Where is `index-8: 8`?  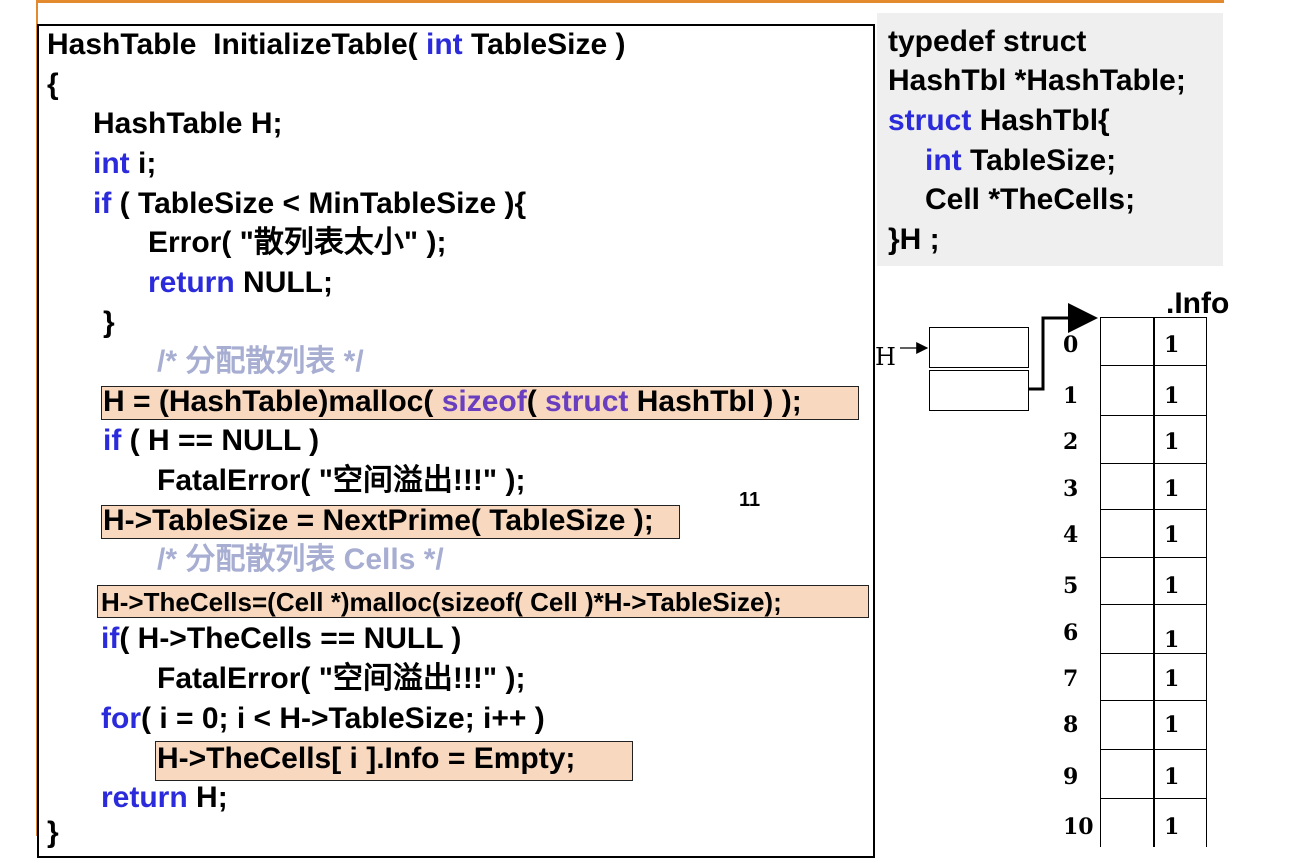 index-8: 8 is located at coordinates (1071, 725).